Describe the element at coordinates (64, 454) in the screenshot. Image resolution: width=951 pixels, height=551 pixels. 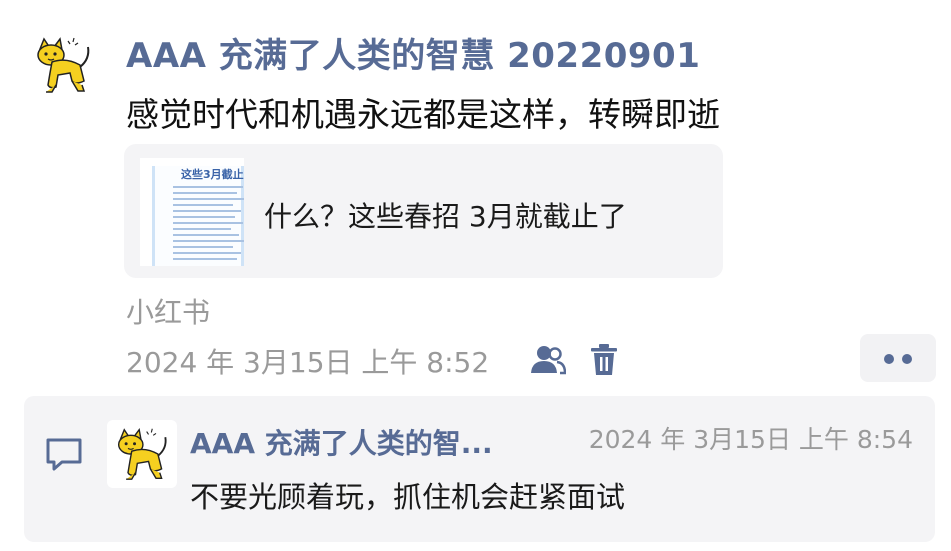
I see `comment-bubble-icon` at that location.